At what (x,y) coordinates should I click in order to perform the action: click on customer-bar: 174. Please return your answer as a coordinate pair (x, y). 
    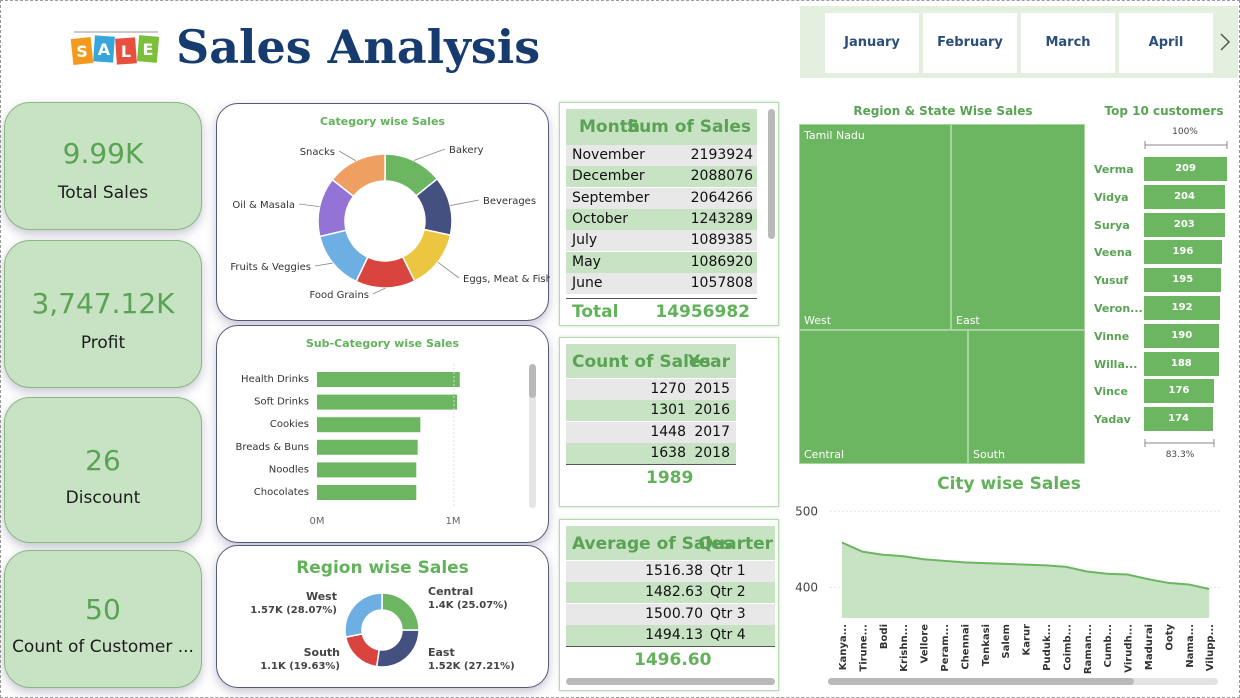
    Looking at the image, I should click on (1179, 419).